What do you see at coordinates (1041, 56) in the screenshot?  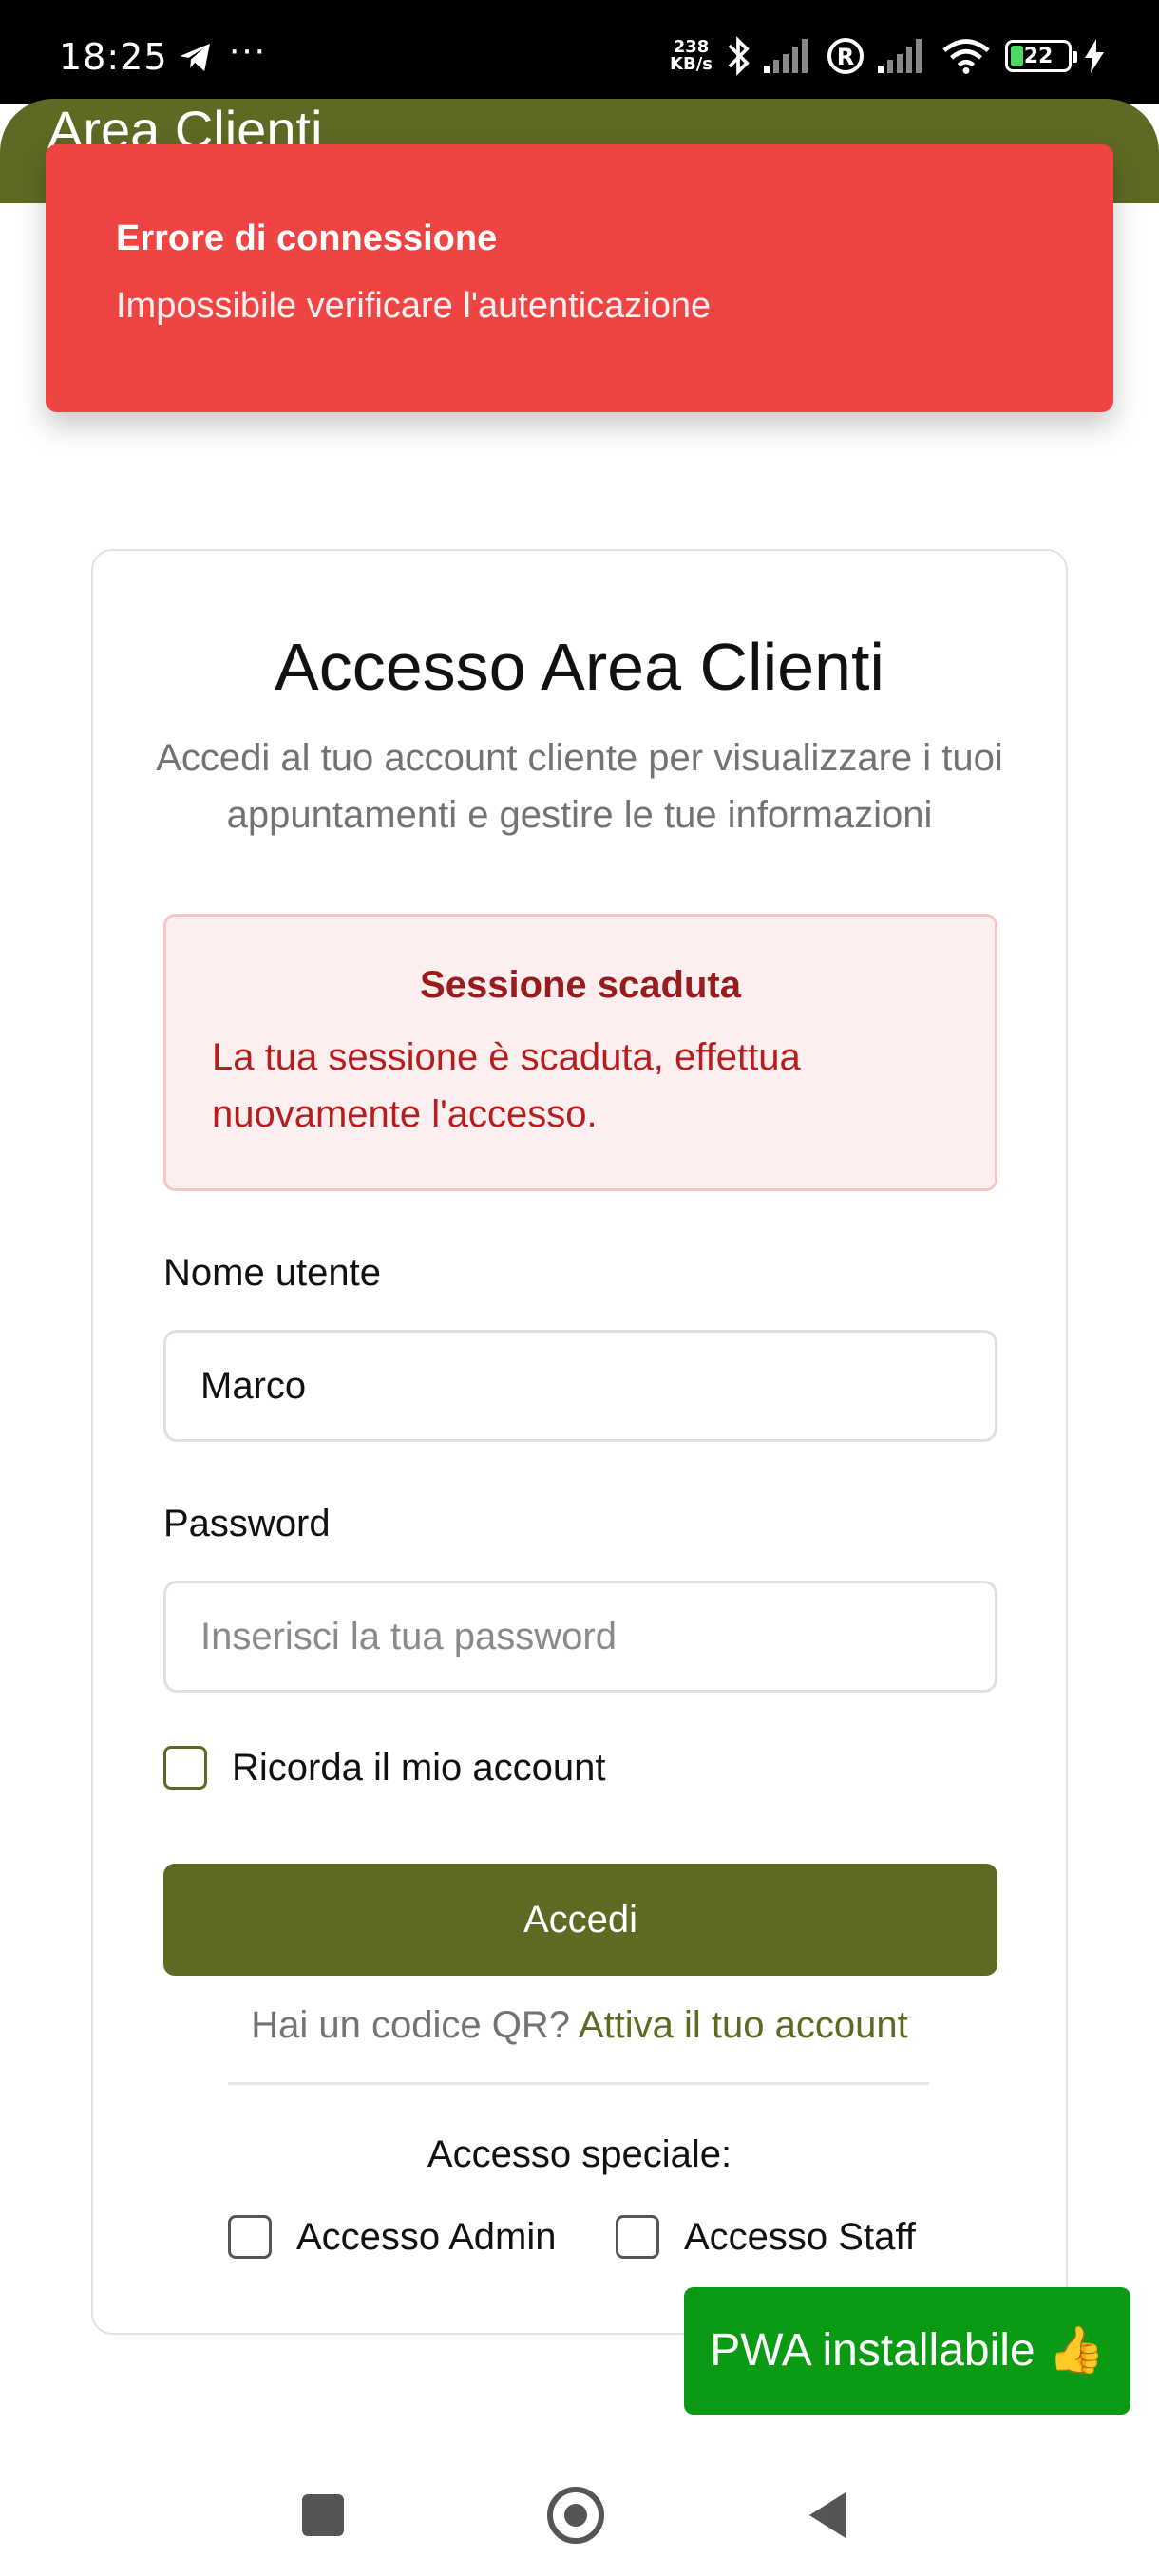 I see `battery-indicator: 22` at bounding box center [1041, 56].